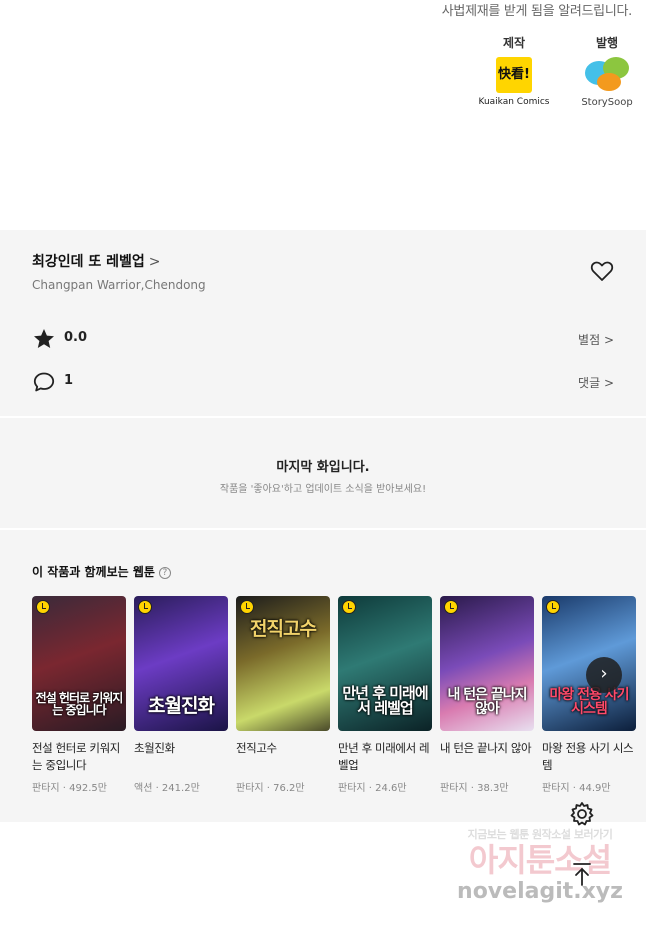 The height and width of the screenshot is (937, 646). Describe the element at coordinates (385, 700) in the screenshot. I see `cover-title: 만년 후 미래에서 레벨업` at that location.